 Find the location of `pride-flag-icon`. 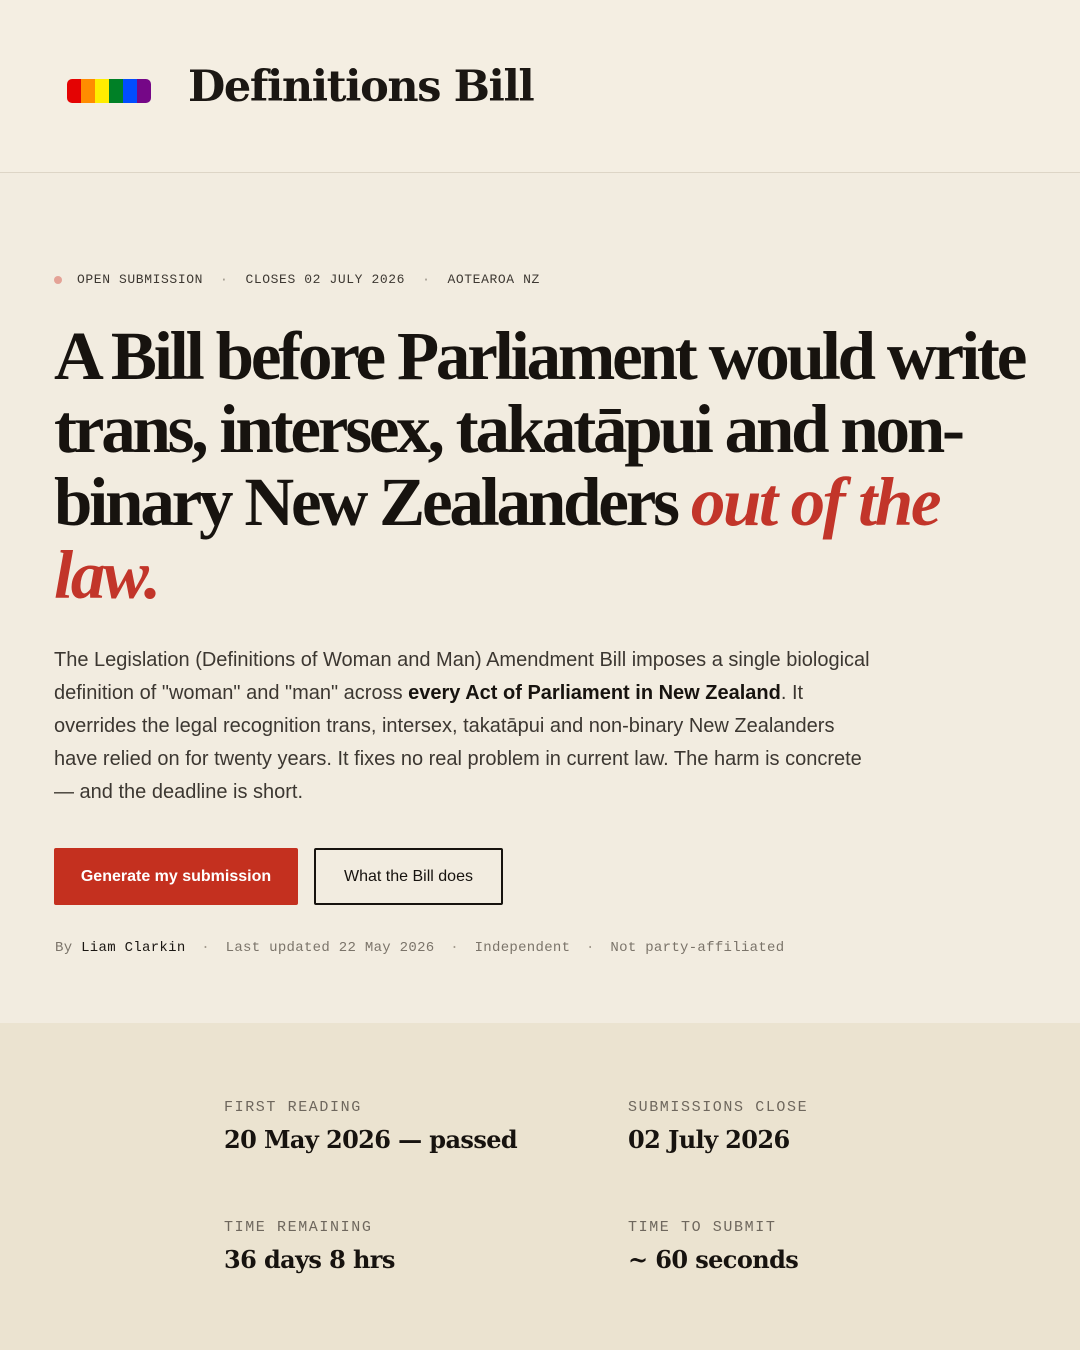

pride-flag-icon is located at coordinates (109, 91).